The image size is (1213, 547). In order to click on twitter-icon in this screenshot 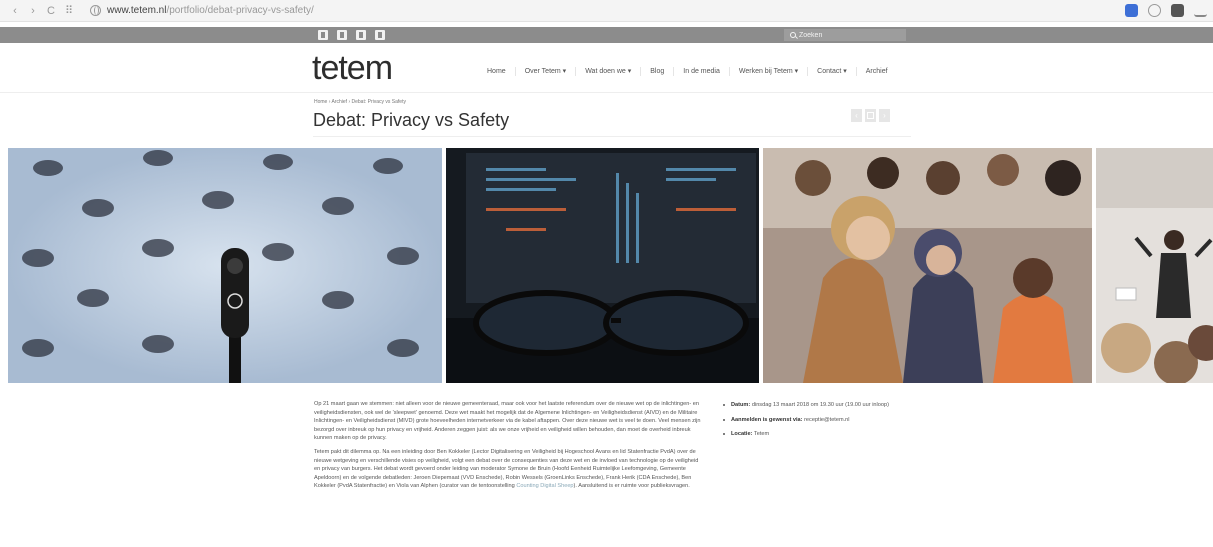, I will do `click(342, 35)`.